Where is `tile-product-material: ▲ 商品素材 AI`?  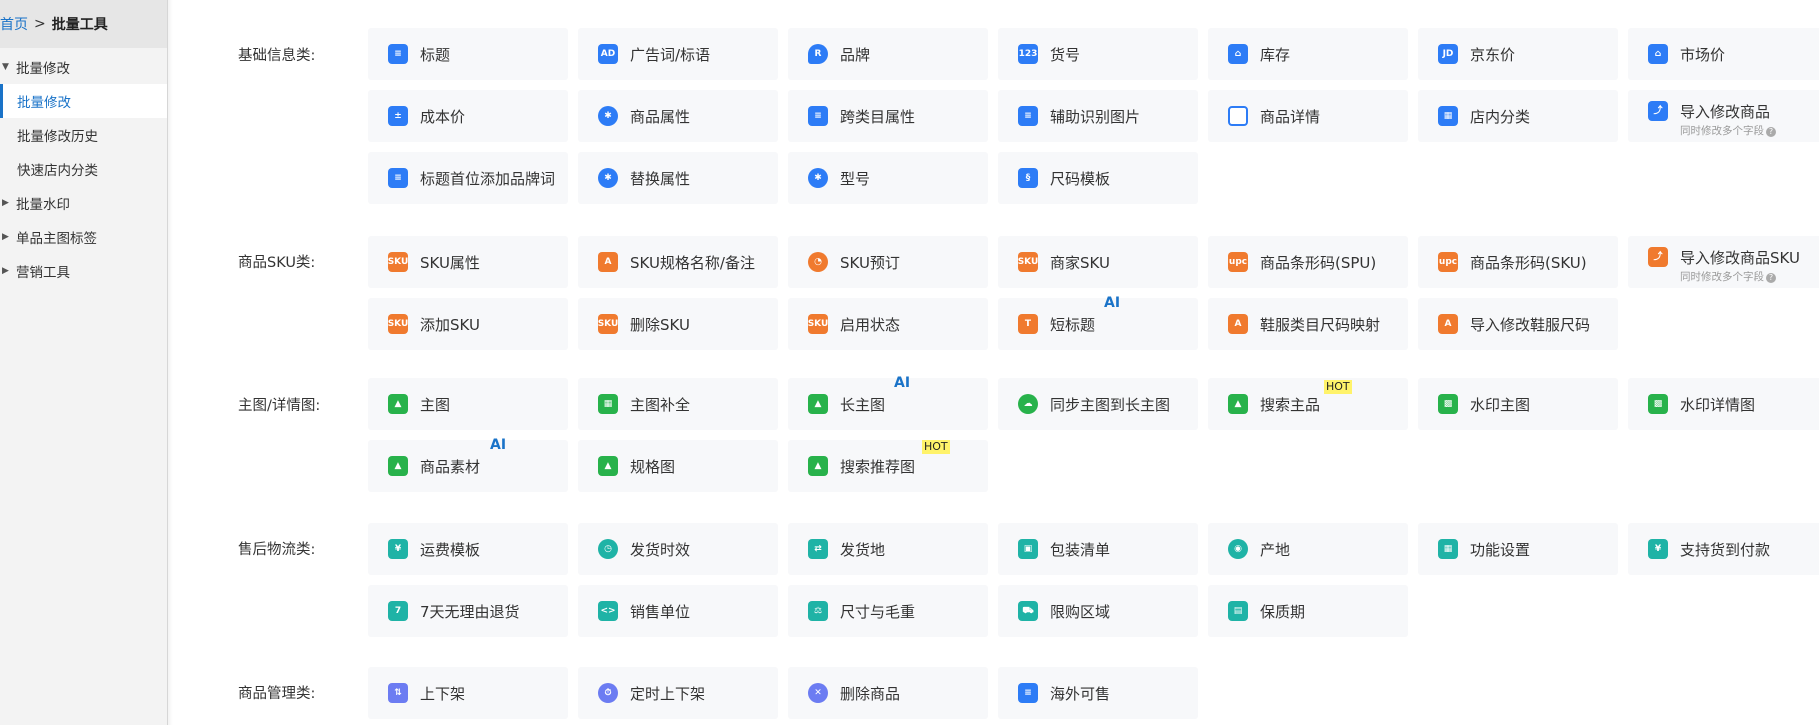 tile-product-material: ▲ 商品素材 AI is located at coordinates (468, 464).